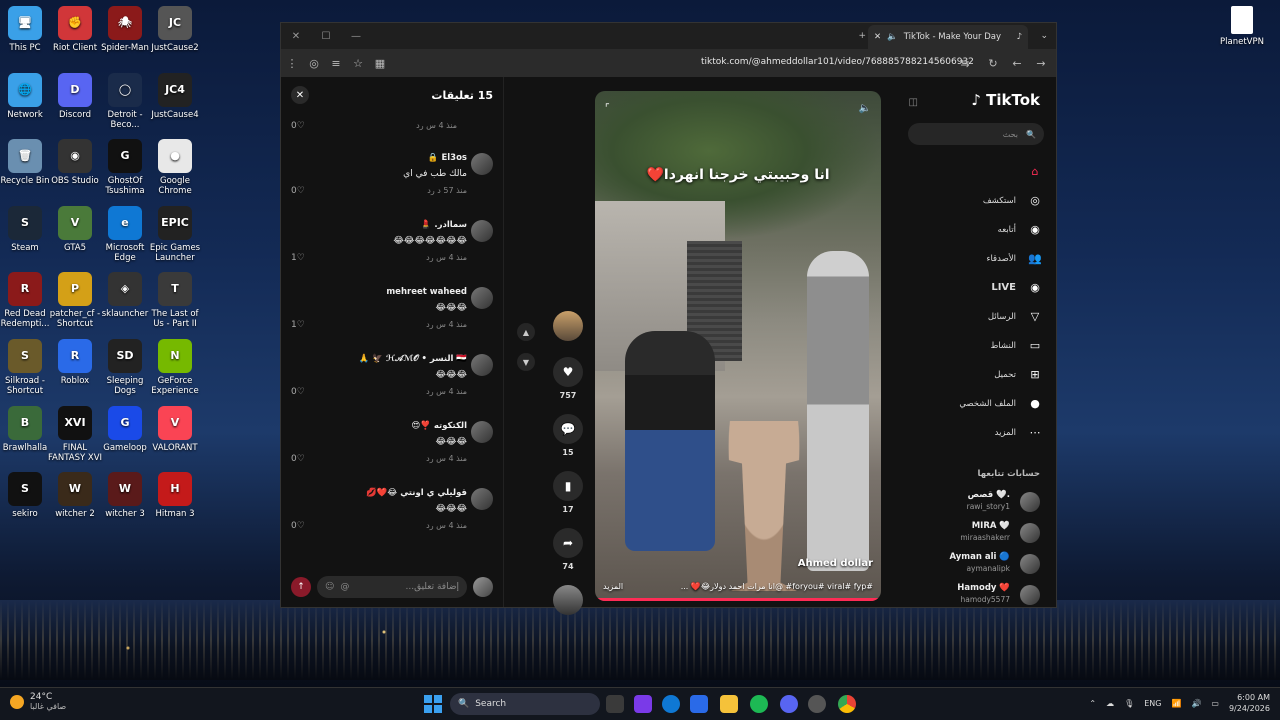 This screenshot has width=1280, height=720. I want to click on volume-icon: 🔈, so click(865, 108).